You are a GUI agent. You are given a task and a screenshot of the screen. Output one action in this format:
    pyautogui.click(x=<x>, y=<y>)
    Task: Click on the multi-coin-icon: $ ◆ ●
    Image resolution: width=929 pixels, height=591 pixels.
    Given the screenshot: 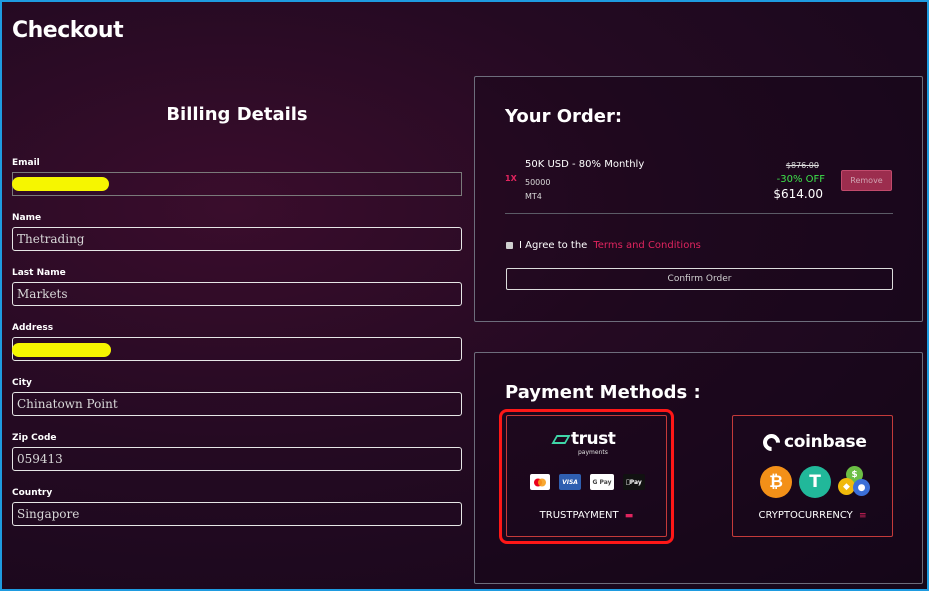 What is the action you would take?
    pyautogui.click(x=854, y=482)
    